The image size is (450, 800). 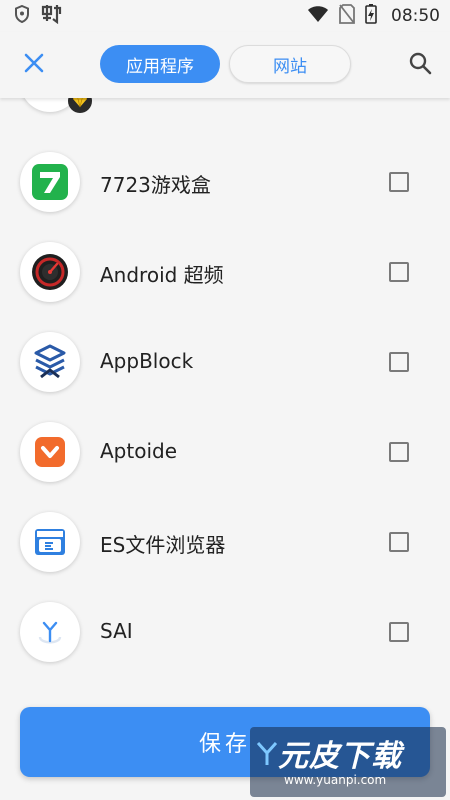 I want to click on shield-status-icon, so click(x=22, y=15).